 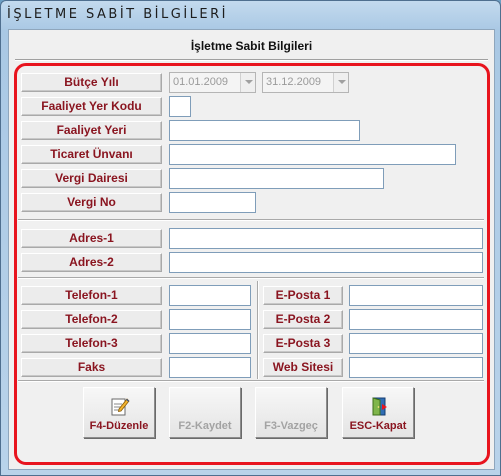 What do you see at coordinates (303, 343) in the screenshot?
I see `eposta3-label: E-Posta 3` at bounding box center [303, 343].